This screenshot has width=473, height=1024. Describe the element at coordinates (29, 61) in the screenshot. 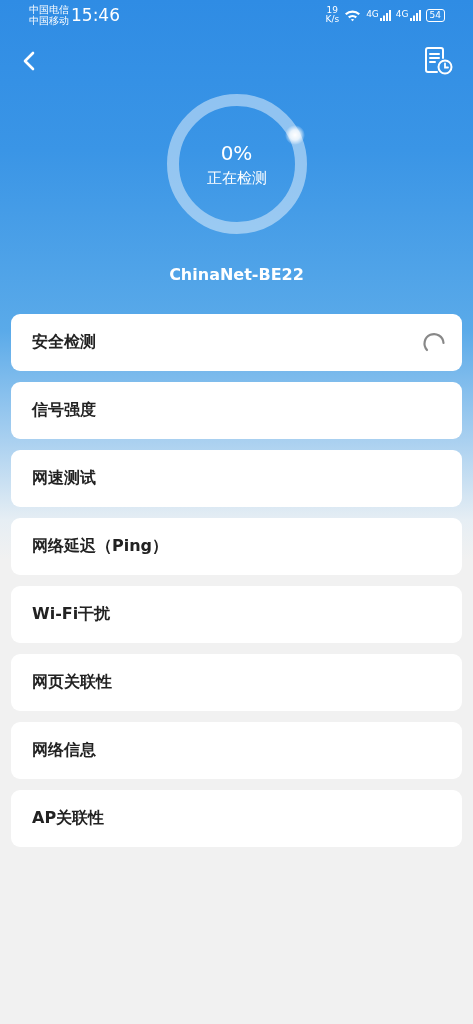

I see `back-button` at that location.